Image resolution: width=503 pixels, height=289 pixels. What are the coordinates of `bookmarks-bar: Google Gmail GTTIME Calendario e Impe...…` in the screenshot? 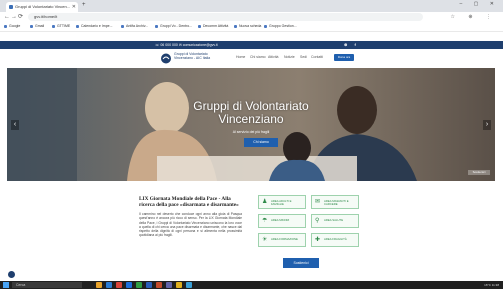 It's located at (251, 27).